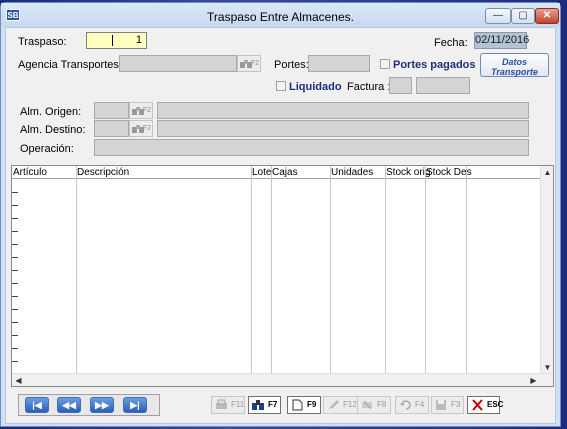 The height and width of the screenshot is (429, 567). Describe the element at coordinates (138, 40) in the screenshot. I see `traspaso-value: 1` at that location.